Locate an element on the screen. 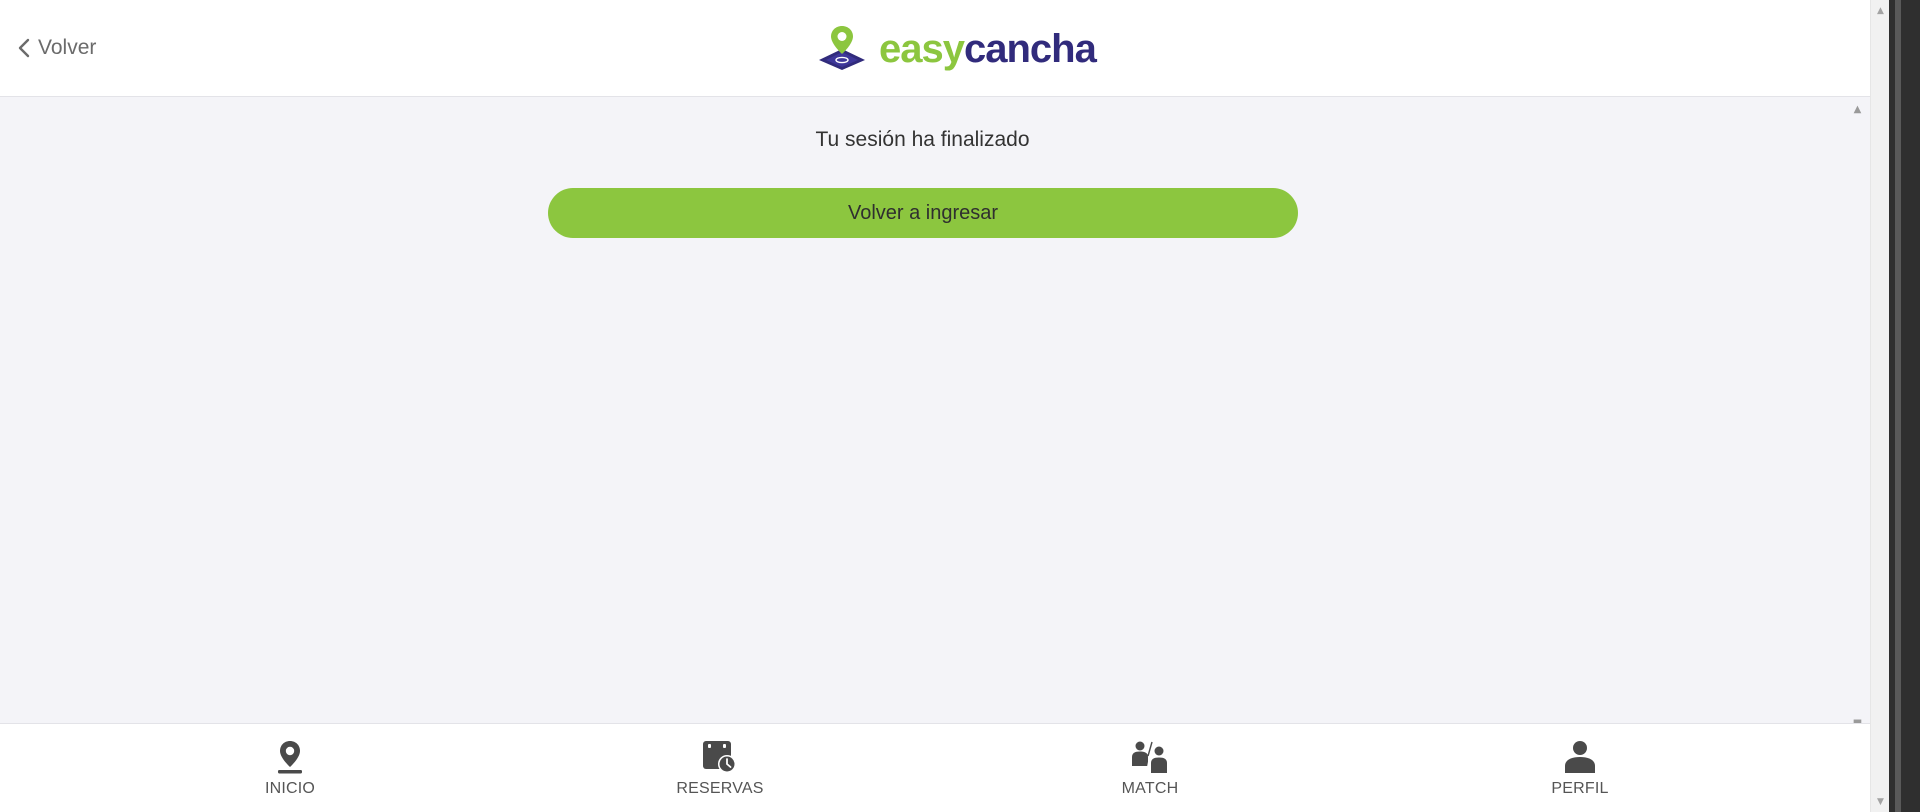 This screenshot has width=1920, height=812. back-button: Volver is located at coordinates (57, 48).